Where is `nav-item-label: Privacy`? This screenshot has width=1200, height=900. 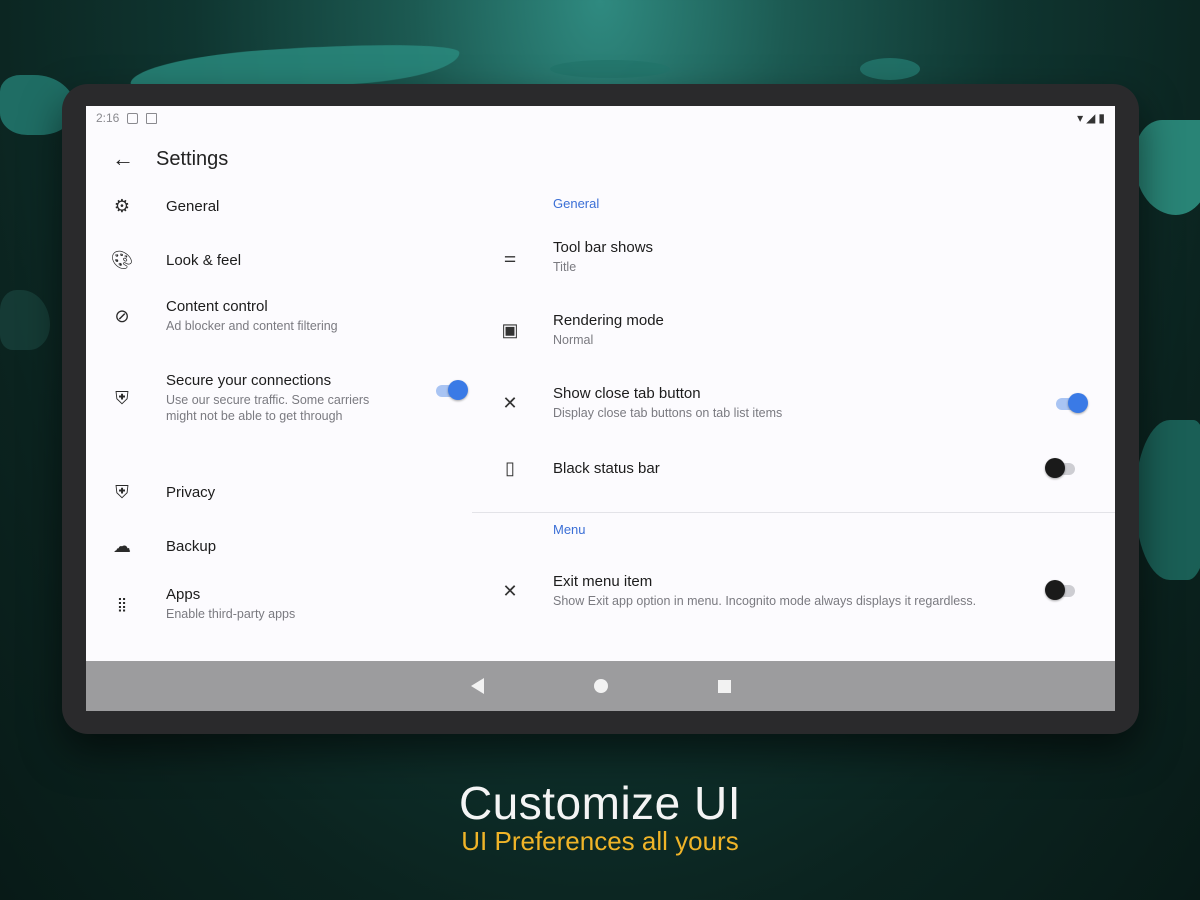
nav-item-label: Privacy is located at coordinates (191, 492).